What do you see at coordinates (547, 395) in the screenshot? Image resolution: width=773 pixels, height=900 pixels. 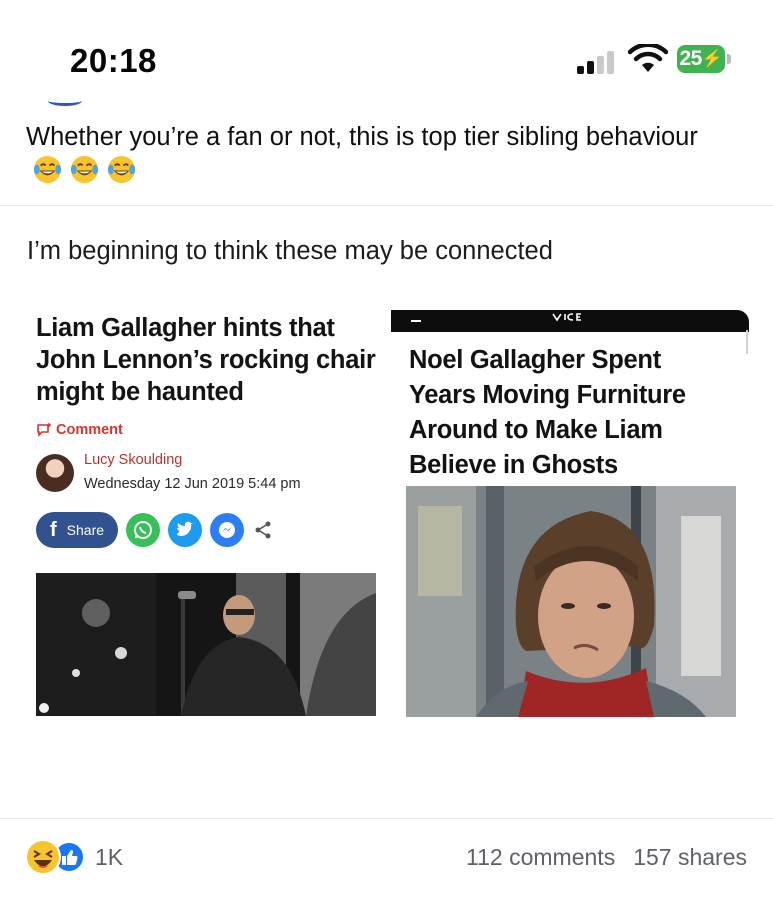 I see `right-headline-line: Years Moving Furniture` at bounding box center [547, 395].